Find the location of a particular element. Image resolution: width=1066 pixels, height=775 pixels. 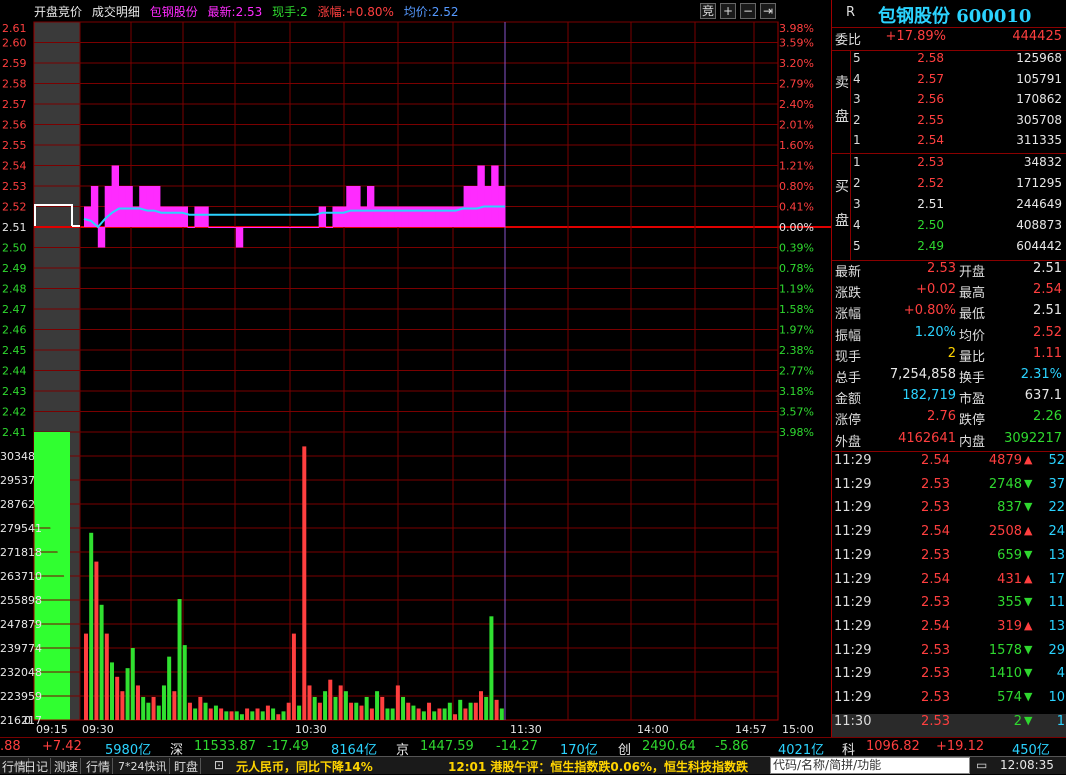

pct-axis-label: 2.77% is located at coordinates (796, 371).